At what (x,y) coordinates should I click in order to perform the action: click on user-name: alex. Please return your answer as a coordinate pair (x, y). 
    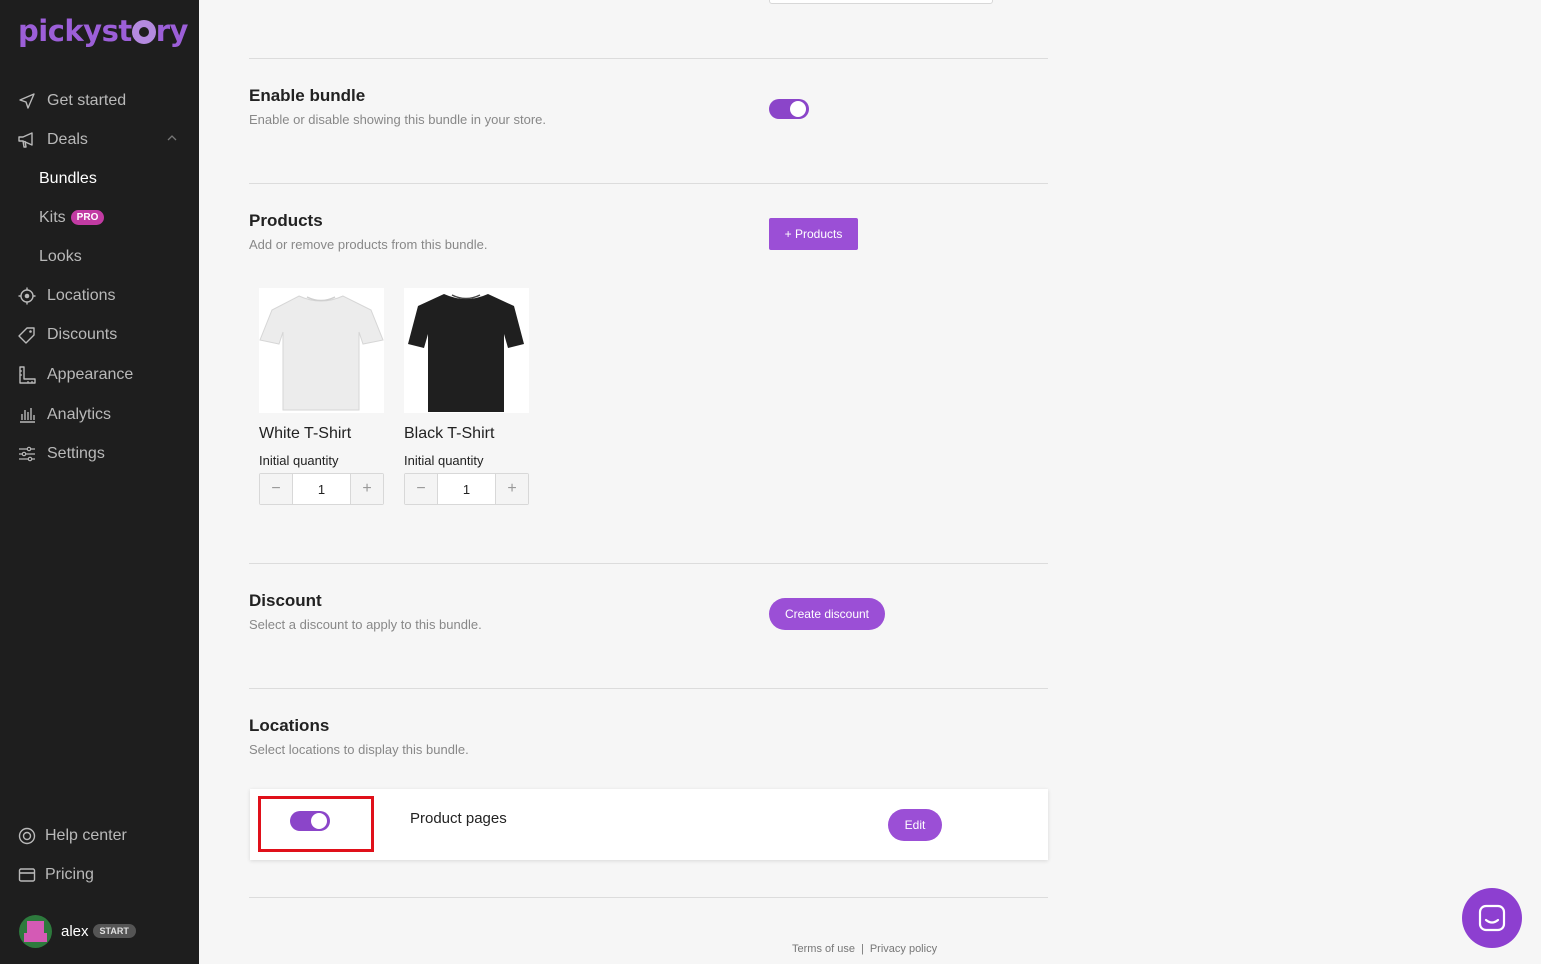
    Looking at the image, I should click on (75, 931).